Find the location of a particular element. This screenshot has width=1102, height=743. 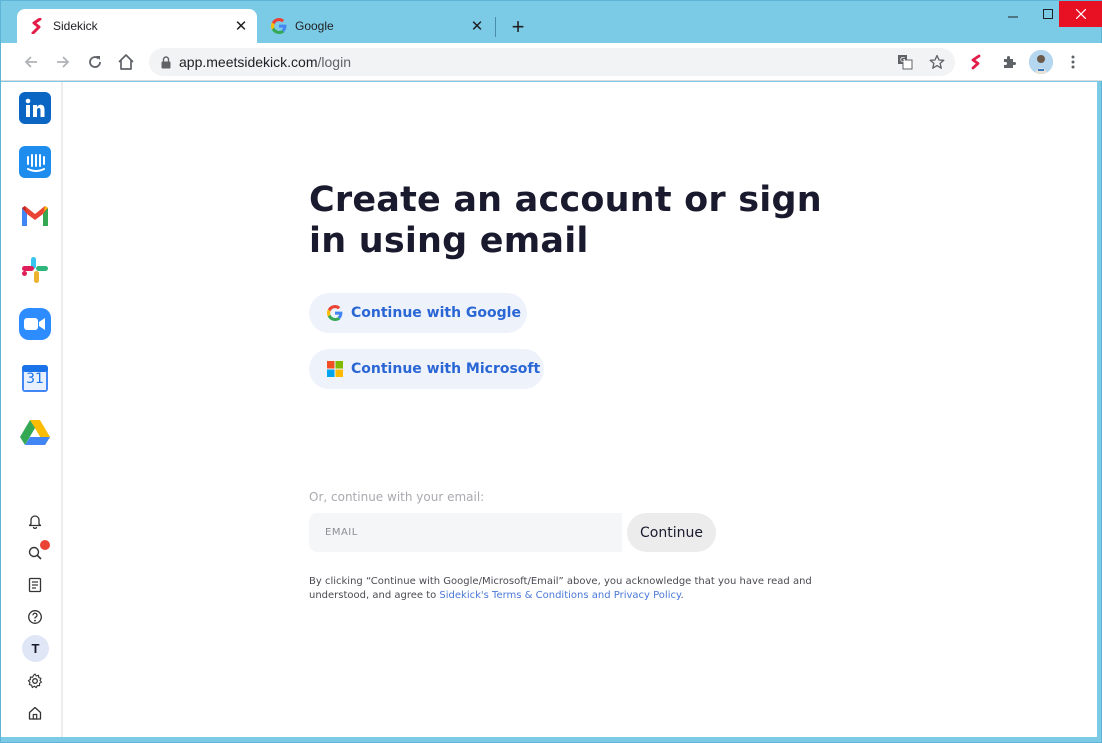

settings-gear-icon is located at coordinates (35, 681).